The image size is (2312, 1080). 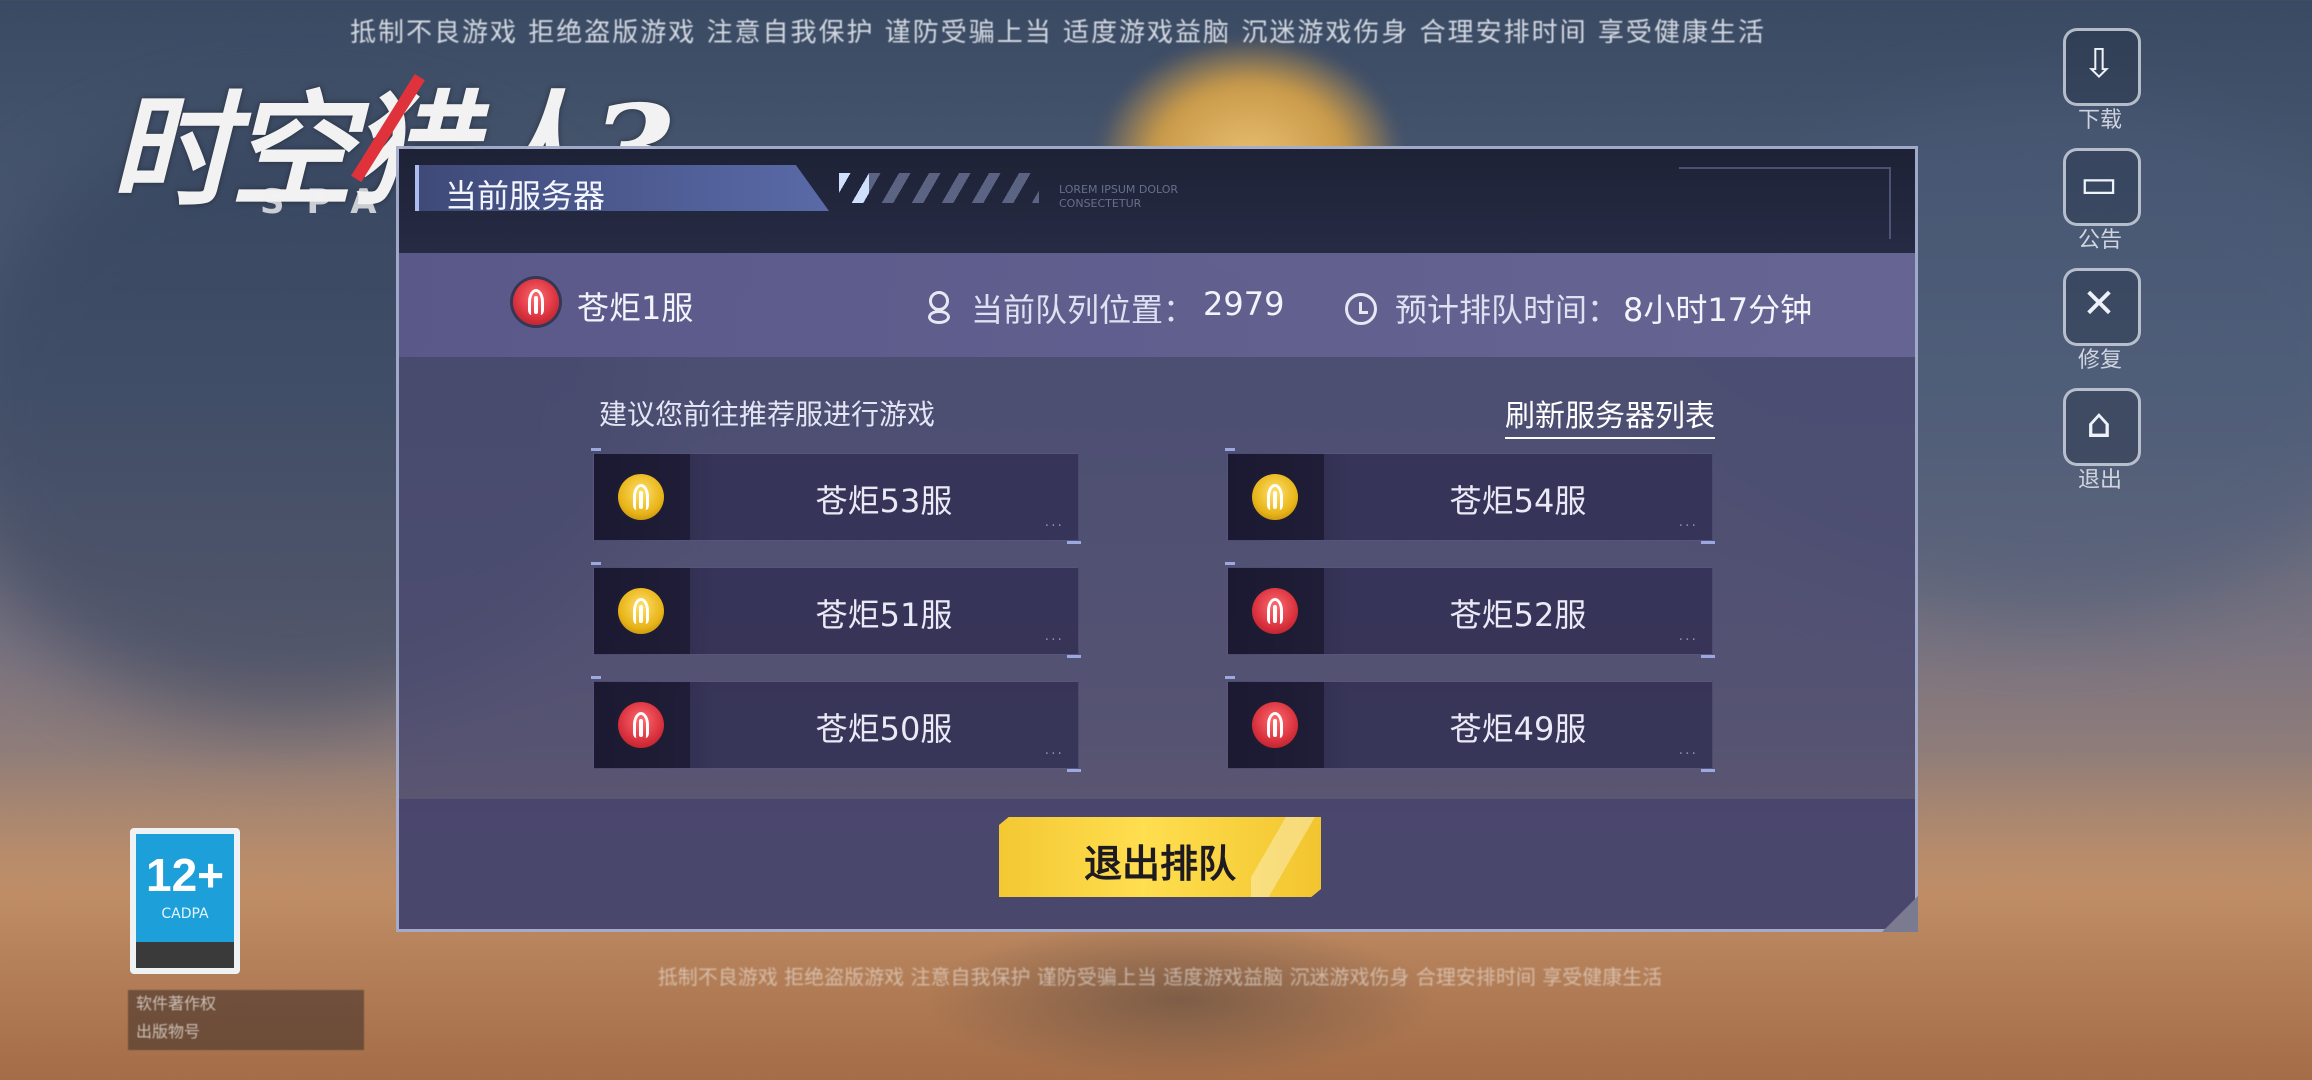 I want to click on exit-queue-label: 退出排队, so click(x=1159, y=864).